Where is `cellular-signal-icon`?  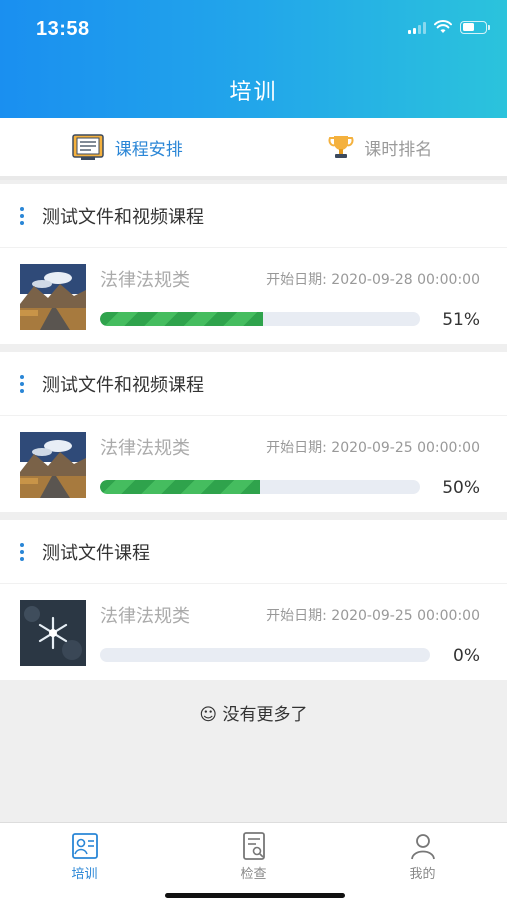
cellular-signal-icon is located at coordinates (417, 27).